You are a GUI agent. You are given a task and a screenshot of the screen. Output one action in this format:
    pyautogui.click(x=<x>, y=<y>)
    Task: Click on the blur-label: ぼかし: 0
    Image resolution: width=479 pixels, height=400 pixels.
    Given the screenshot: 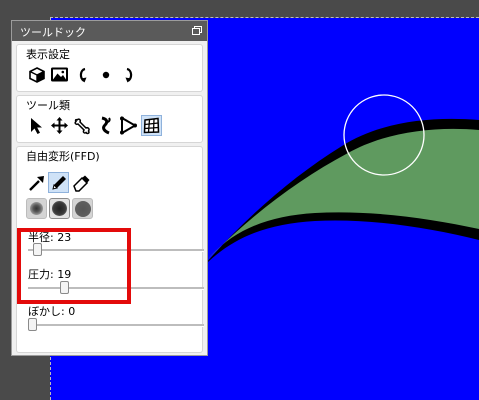 What is the action you would take?
    pyautogui.click(x=52, y=311)
    